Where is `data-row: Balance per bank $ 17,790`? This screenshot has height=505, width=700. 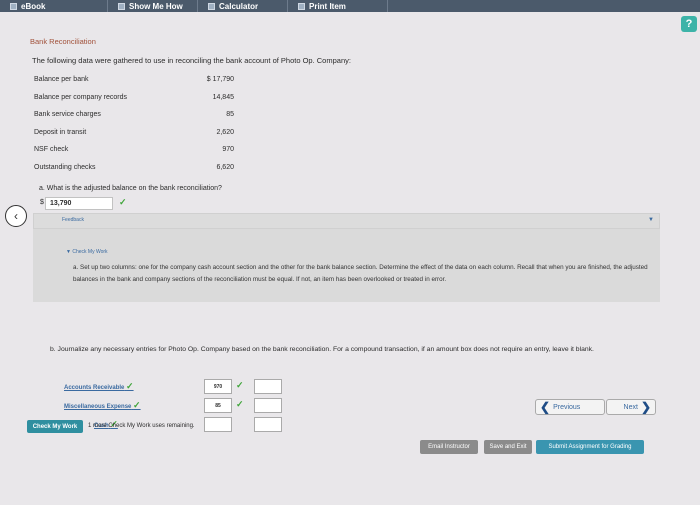
data-row: Balance per bank $ 17,790 is located at coordinates (134, 85).